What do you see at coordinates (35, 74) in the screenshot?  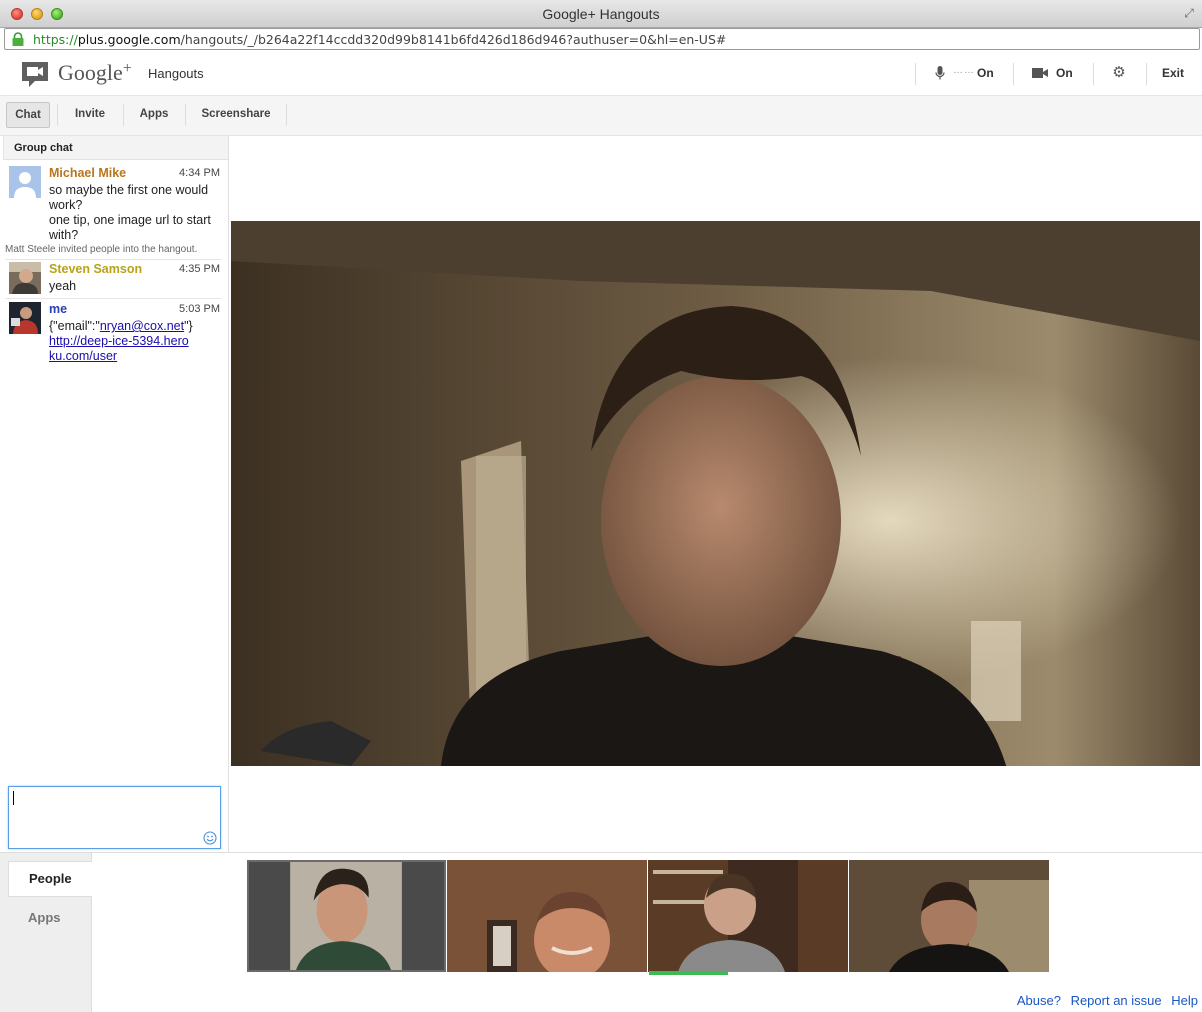 I see `hangouts-logo-icon` at bounding box center [35, 74].